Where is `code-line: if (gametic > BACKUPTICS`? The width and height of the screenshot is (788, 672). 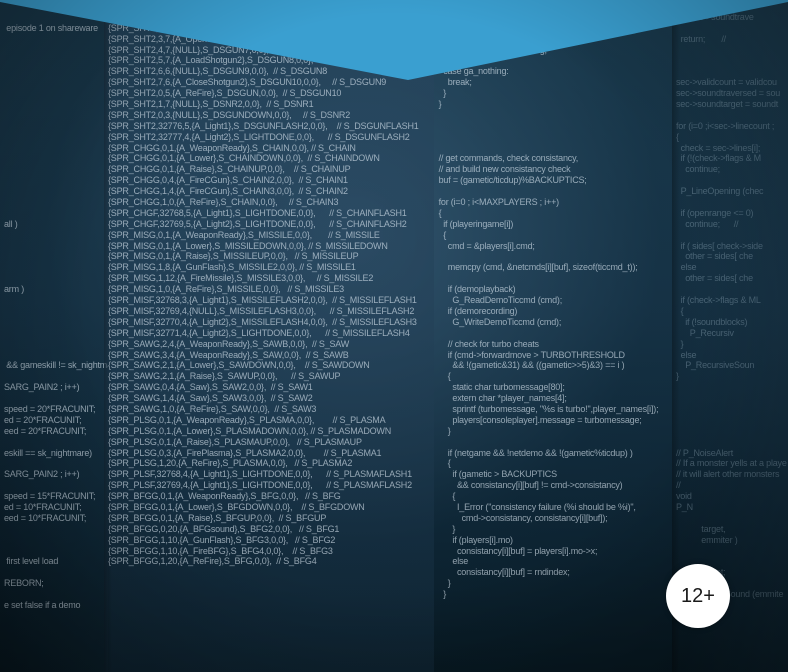
code-line: if (gametic > BACKUPTICS is located at coordinates (495, 474).